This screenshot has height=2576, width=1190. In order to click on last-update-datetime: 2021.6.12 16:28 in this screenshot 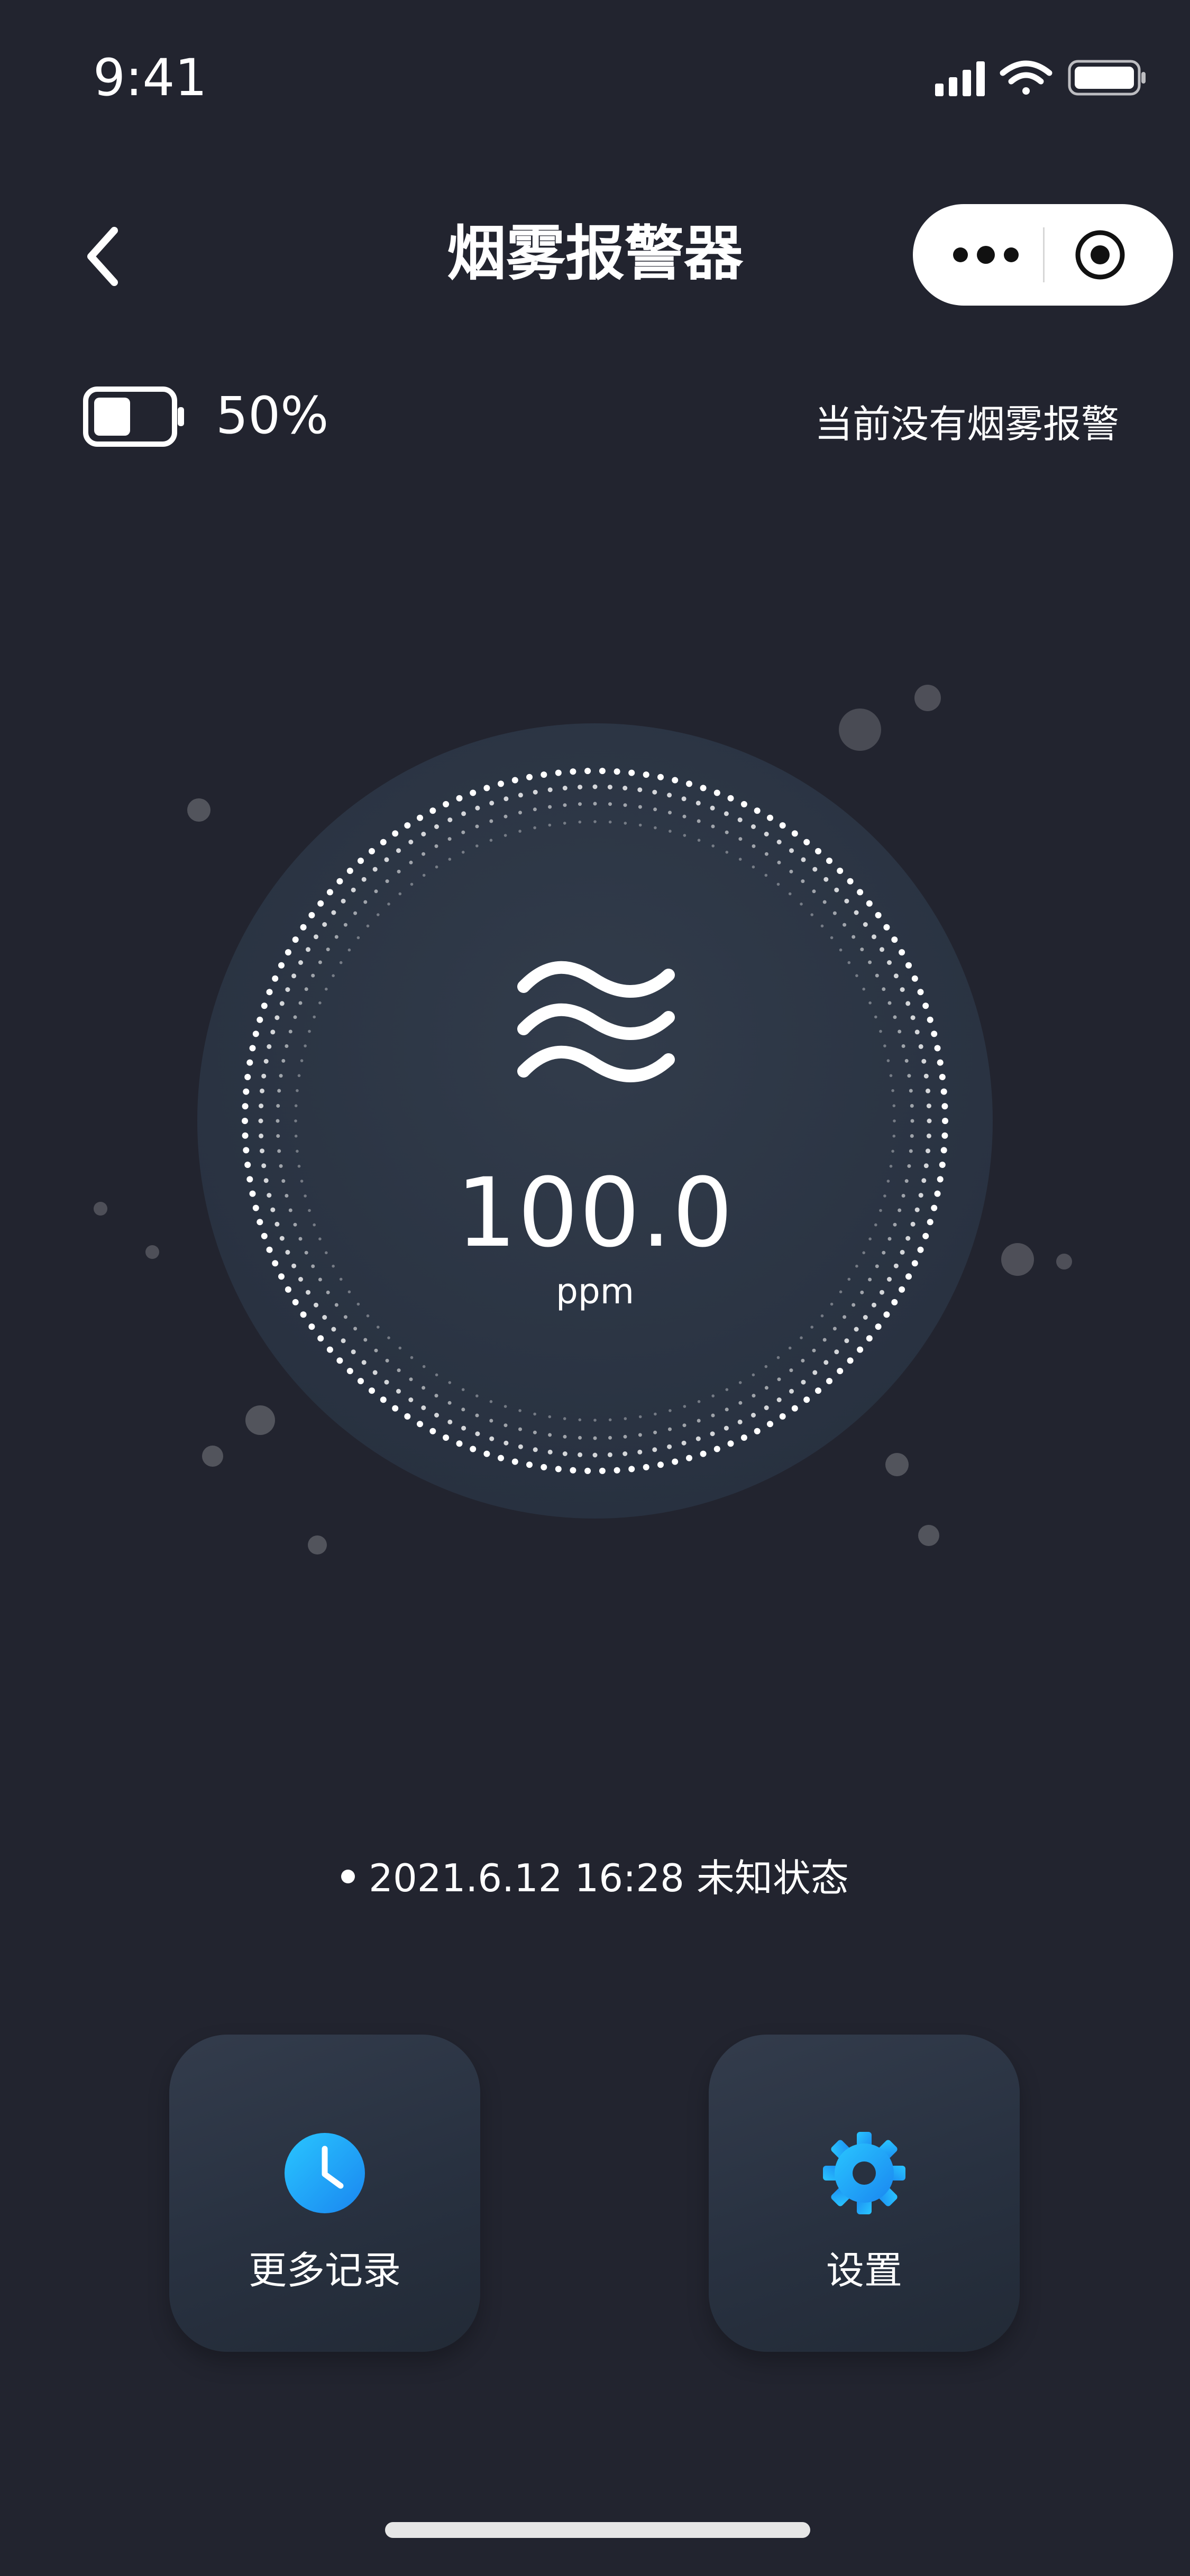, I will do `click(526, 1878)`.